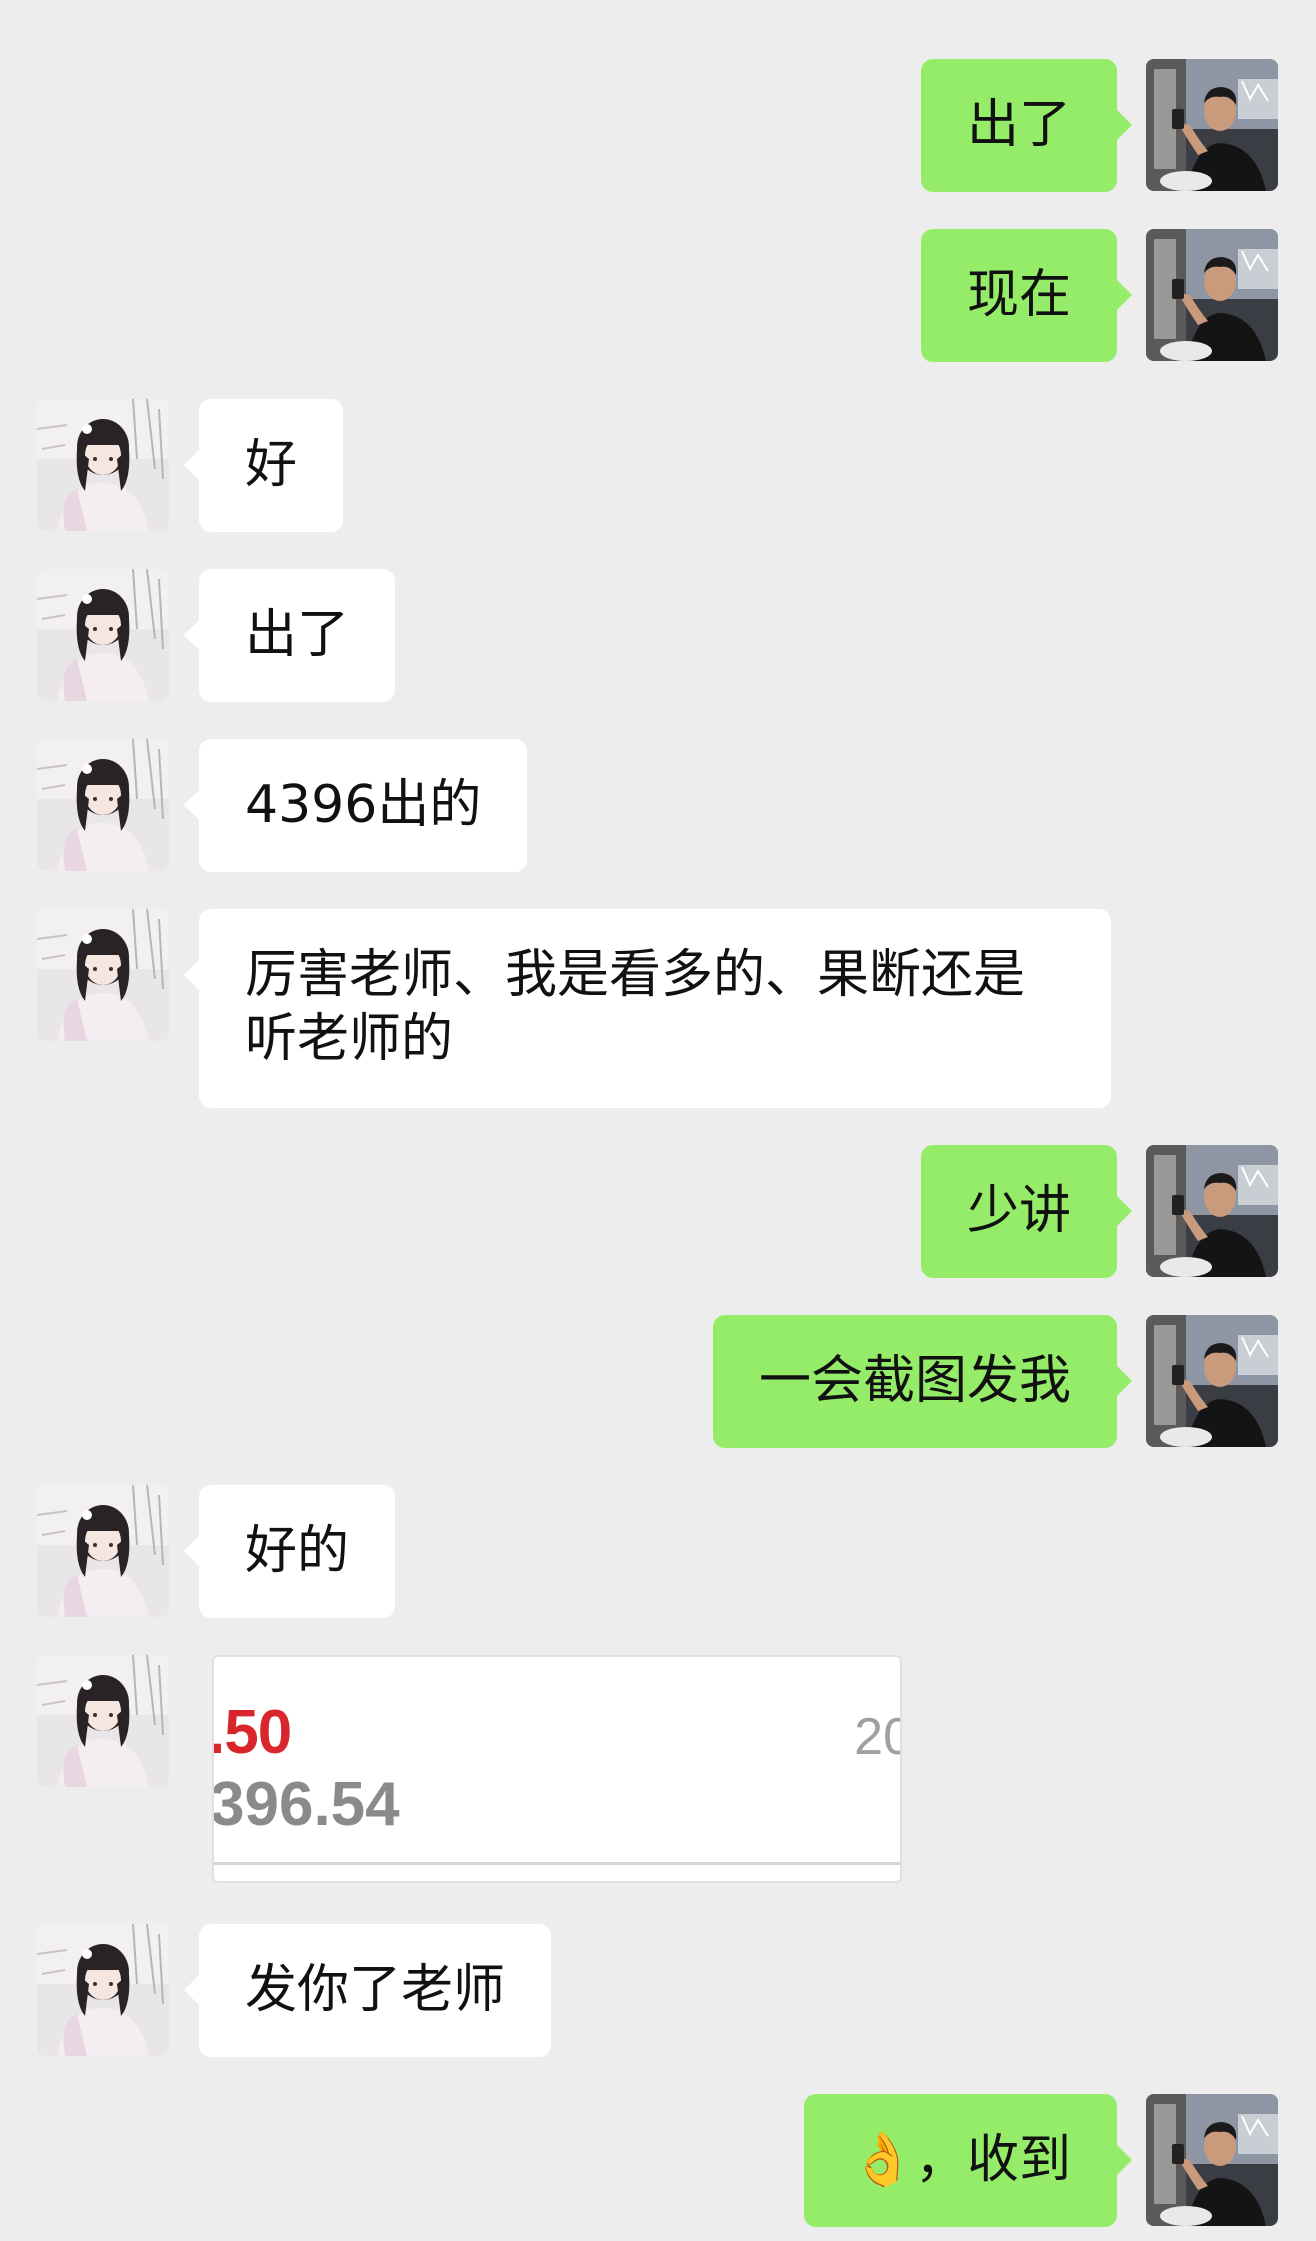 The image size is (1316, 2241). What do you see at coordinates (877, 1737) in the screenshot?
I see `image-corner-text: 20` at bounding box center [877, 1737].